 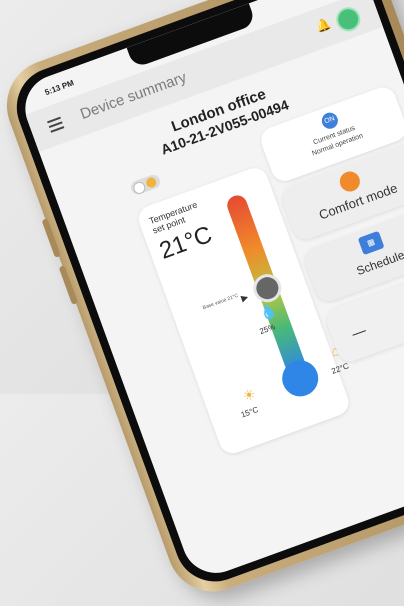 I want to click on toggle-on-knob, so click(x=151, y=182).